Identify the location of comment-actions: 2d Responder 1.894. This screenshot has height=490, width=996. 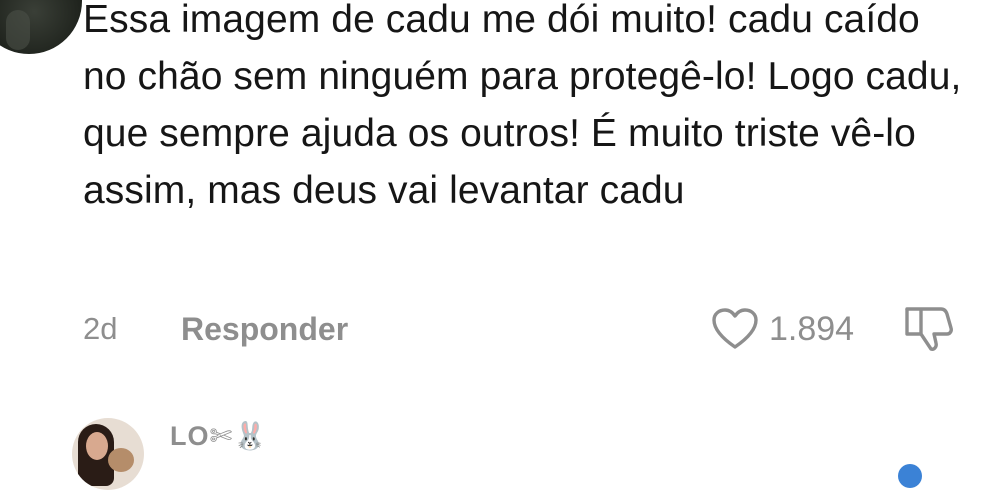
(523, 329).